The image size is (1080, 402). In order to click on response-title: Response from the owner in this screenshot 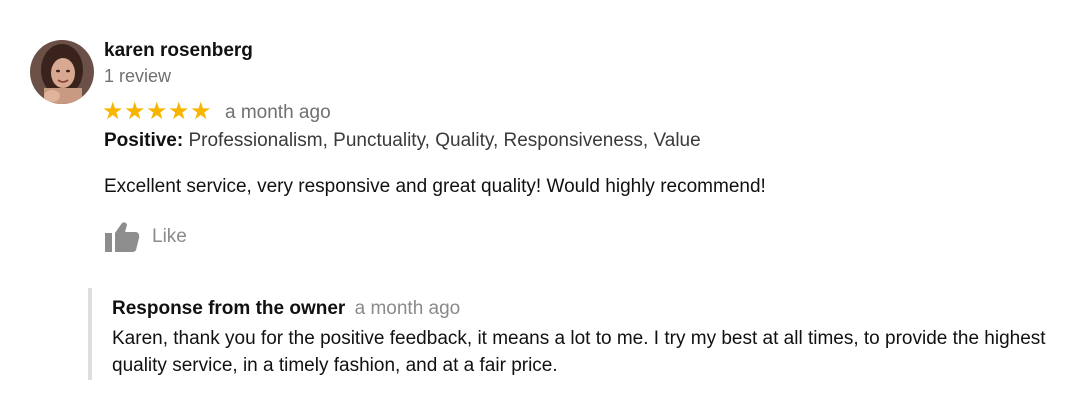, I will do `click(229, 308)`.